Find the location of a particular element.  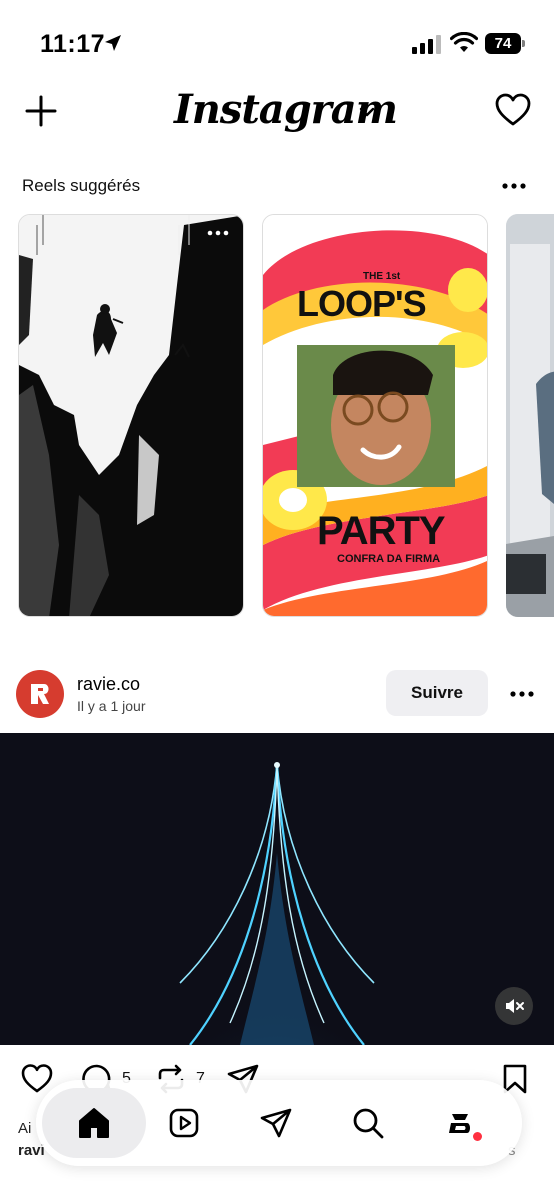

reel-overlay-title: LOOP'S is located at coordinates (362, 303).